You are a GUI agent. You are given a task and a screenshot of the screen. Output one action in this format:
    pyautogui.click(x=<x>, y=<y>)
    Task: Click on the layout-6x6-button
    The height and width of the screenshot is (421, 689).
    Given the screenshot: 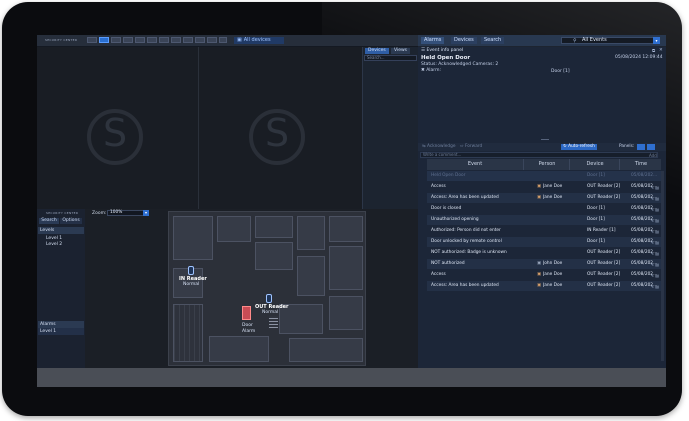 What is the action you would take?
    pyautogui.click(x=212, y=40)
    